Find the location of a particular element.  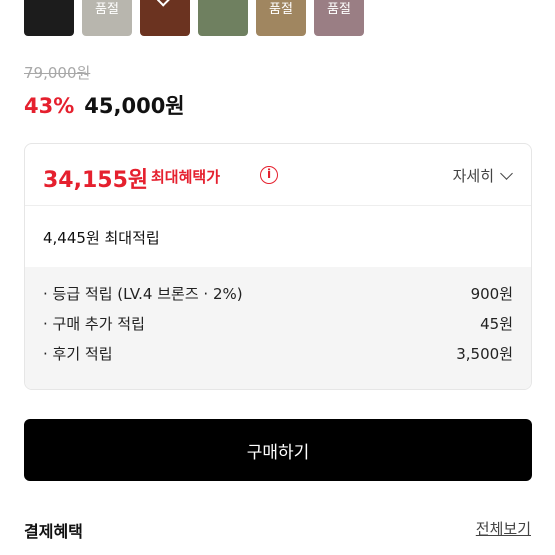

points-item-value: 900원 is located at coordinates (491, 294).